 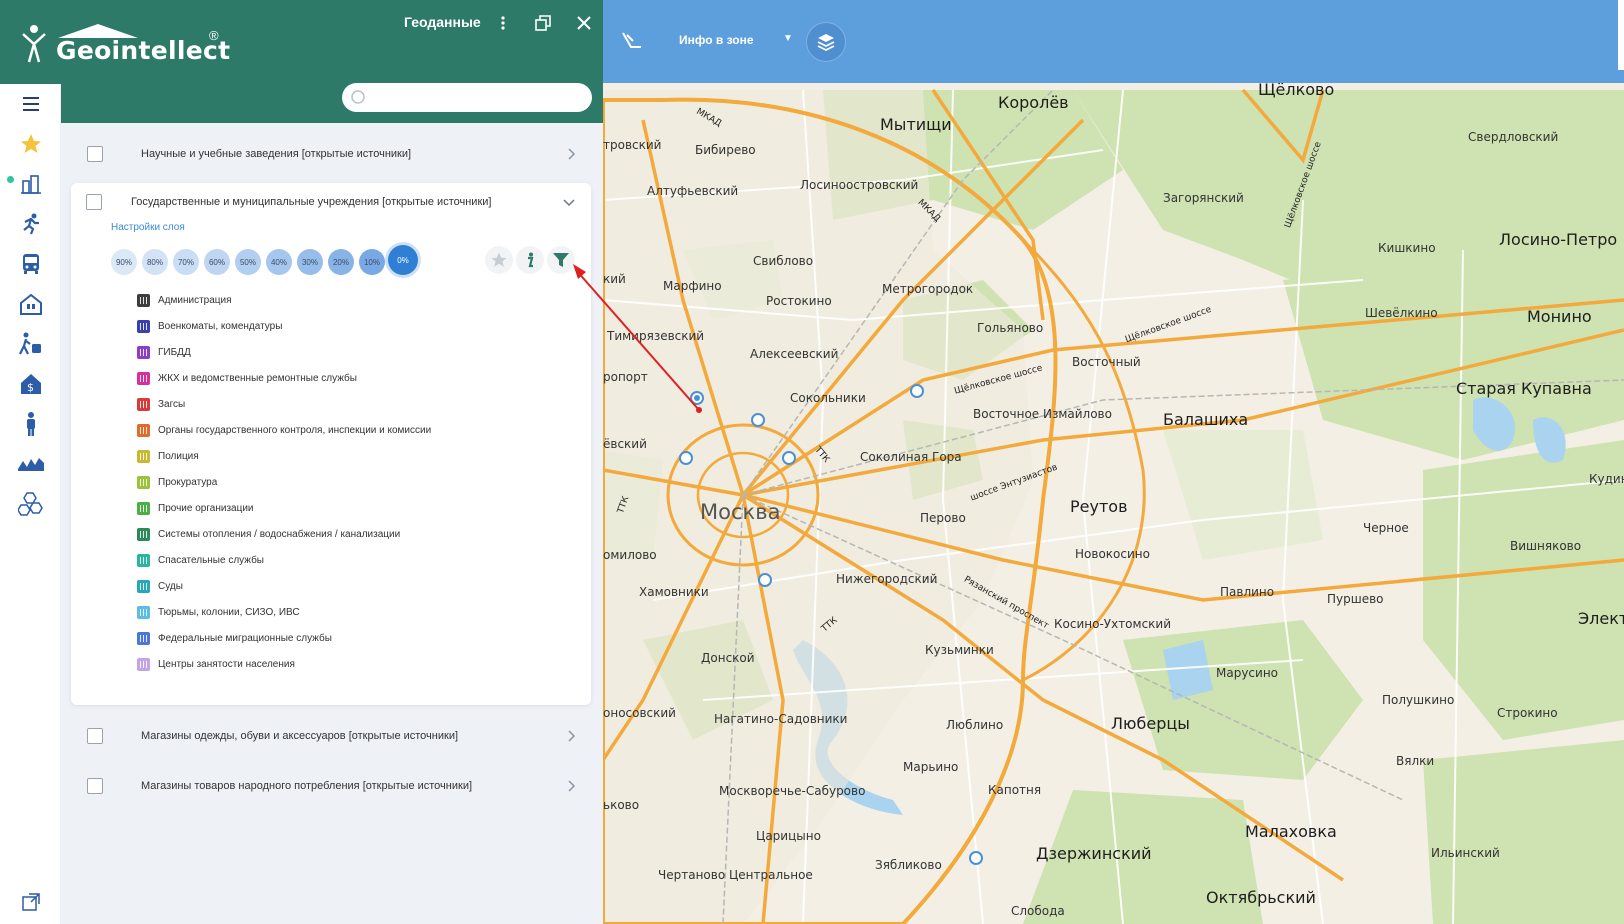 I want to click on category-item: Загсы, so click(x=161, y=404).